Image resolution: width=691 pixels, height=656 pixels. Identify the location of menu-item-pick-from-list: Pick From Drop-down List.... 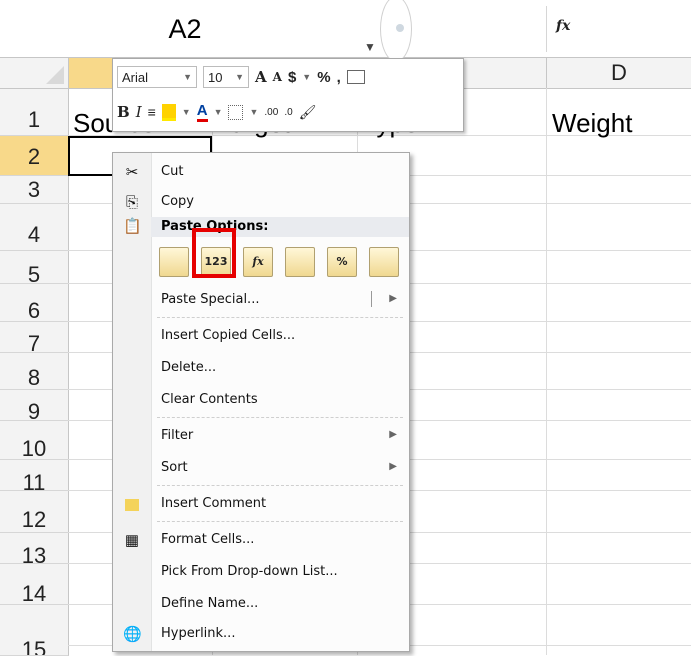
(261, 573).